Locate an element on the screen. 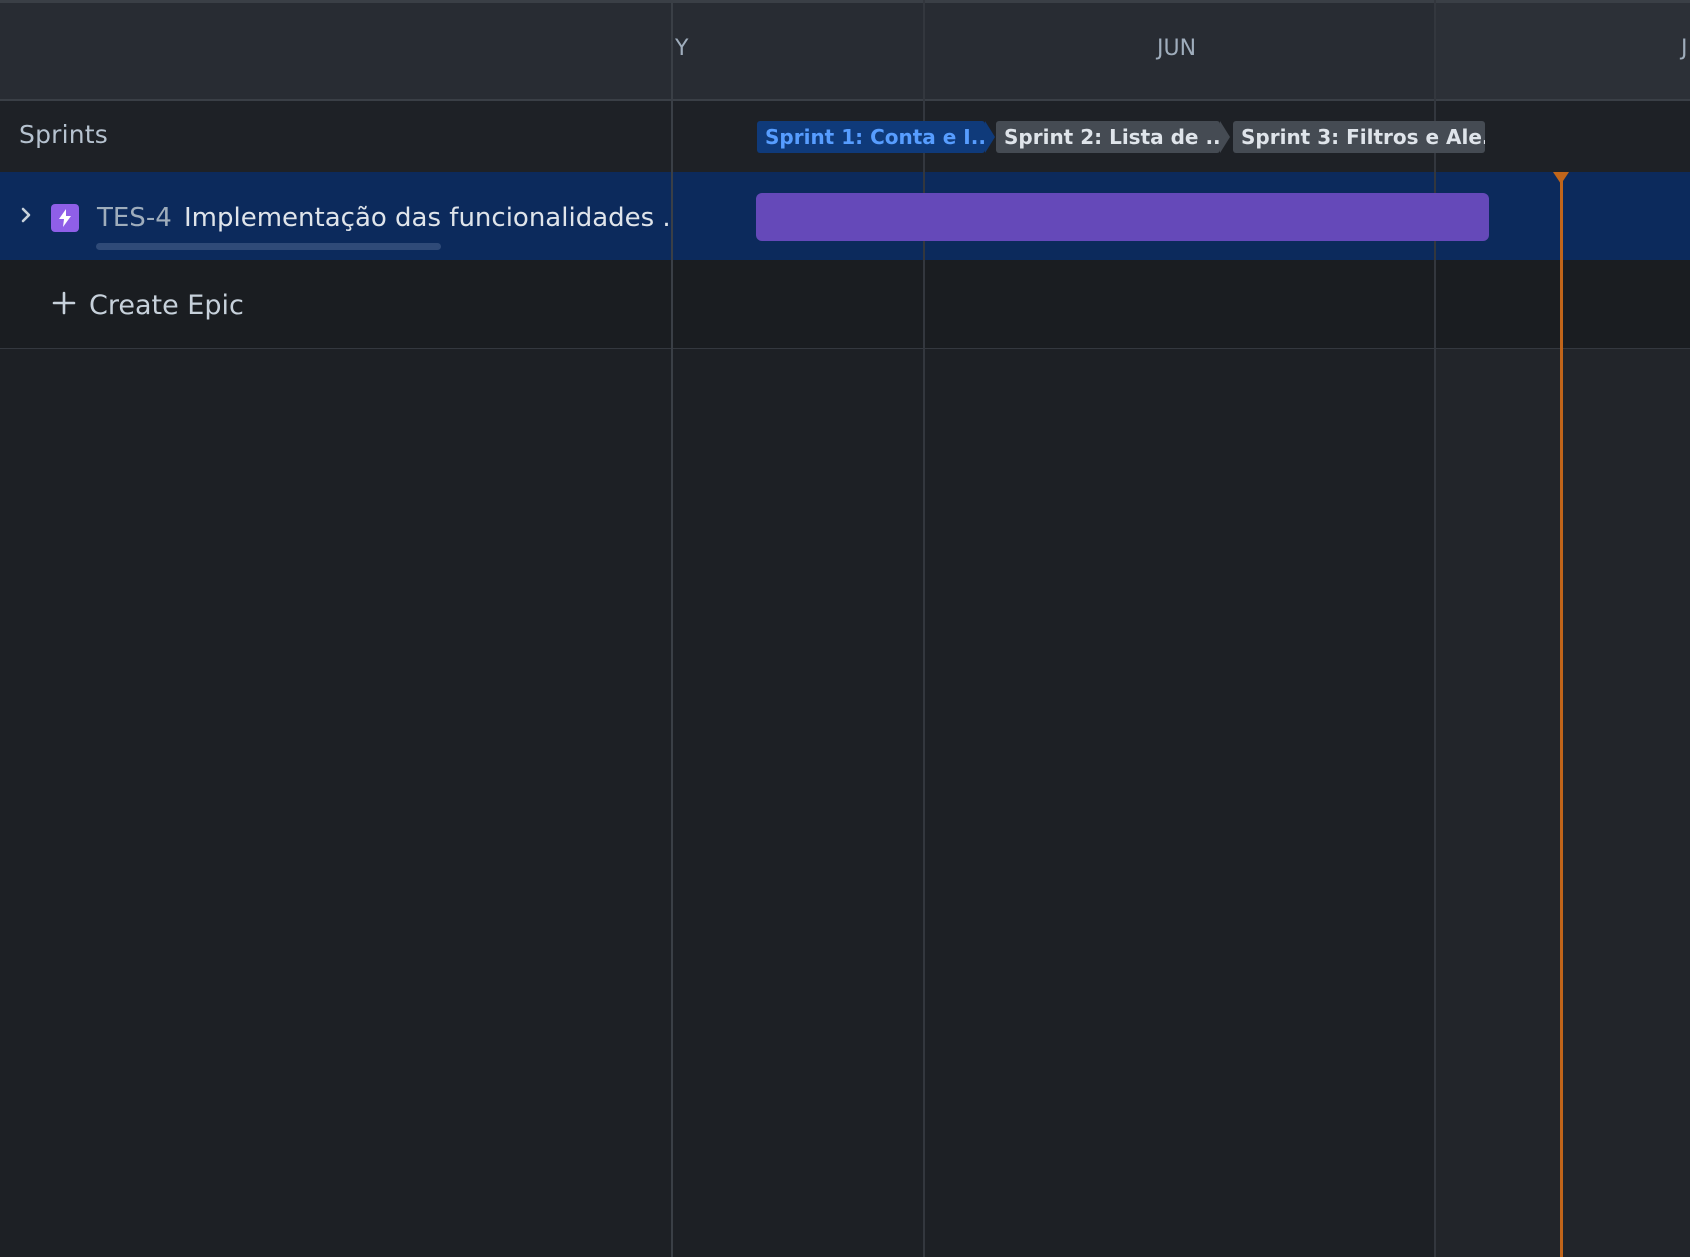  month-label-jun: JUN is located at coordinates (1177, 48).